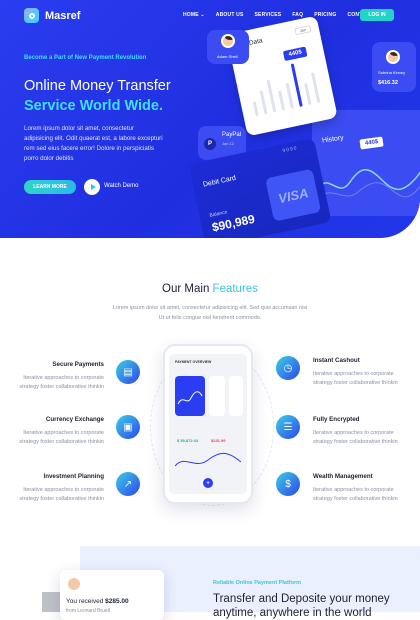 The image size is (420, 620). What do you see at coordinates (333, 139) in the screenshot?
I see `history-title: History` at bounding box center [333, 139].